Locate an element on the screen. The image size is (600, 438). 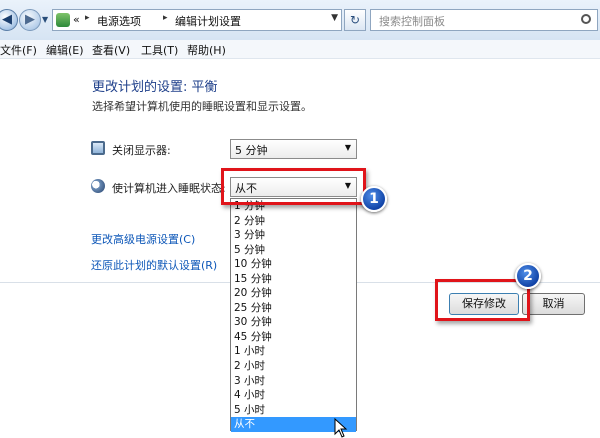
dropdown-option: 15 分钟 is located at coordinates (293, 279).